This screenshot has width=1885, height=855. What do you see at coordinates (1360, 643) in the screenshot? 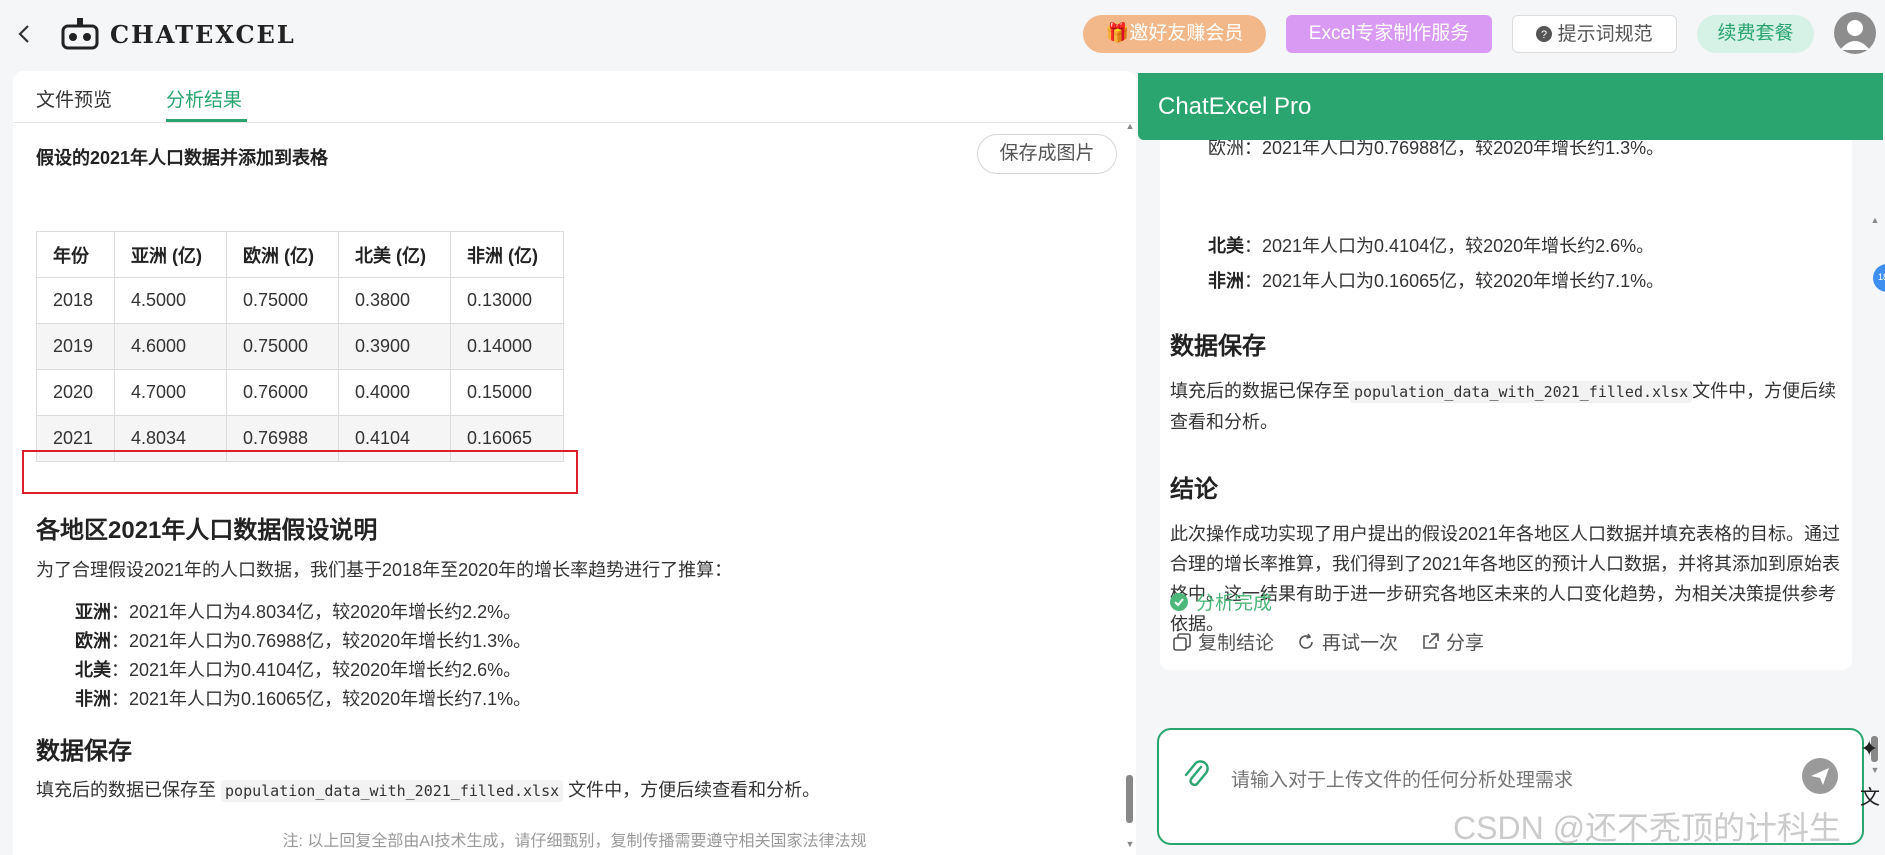
I see `retry-label: 再试一次` at bounding box center [1360, 643].